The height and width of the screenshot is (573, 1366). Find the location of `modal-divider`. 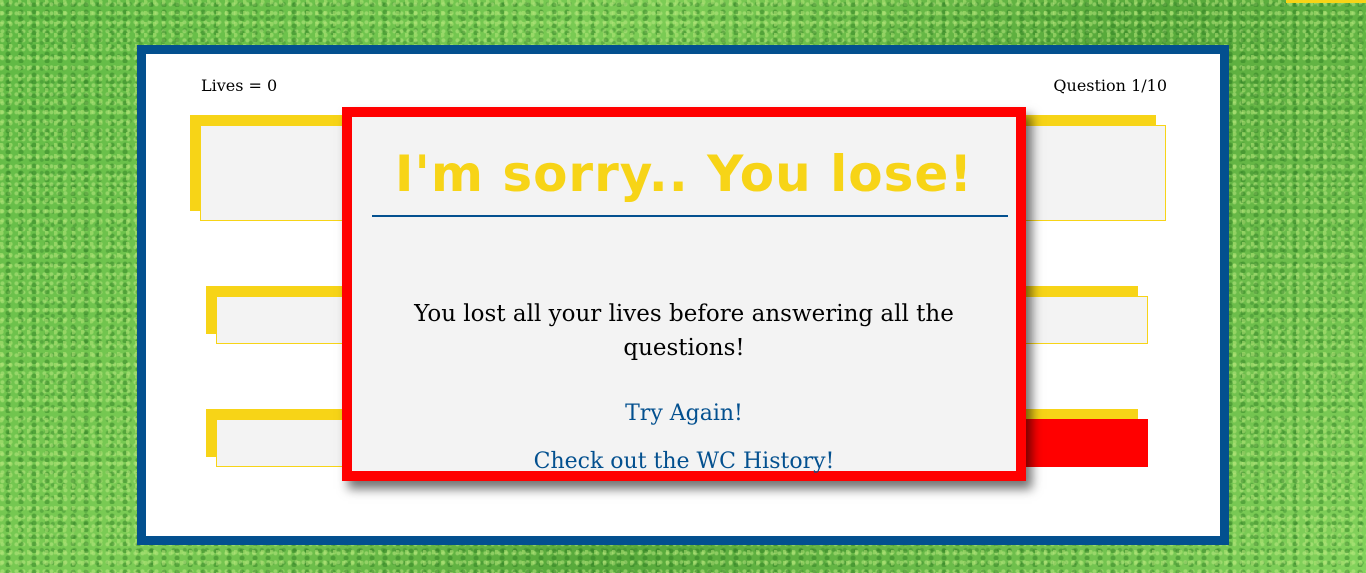

modal-divider is located at coordinates (690, 216).